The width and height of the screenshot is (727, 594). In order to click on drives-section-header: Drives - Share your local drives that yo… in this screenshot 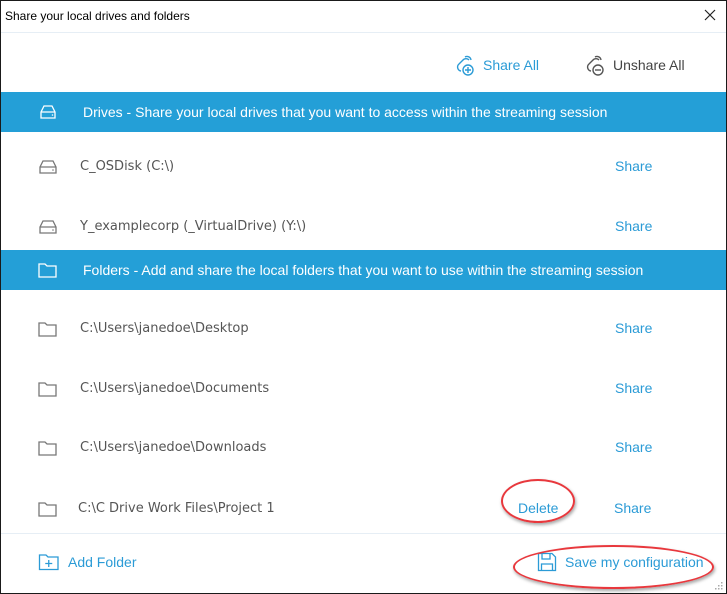, I will do `click(363, 112)`.